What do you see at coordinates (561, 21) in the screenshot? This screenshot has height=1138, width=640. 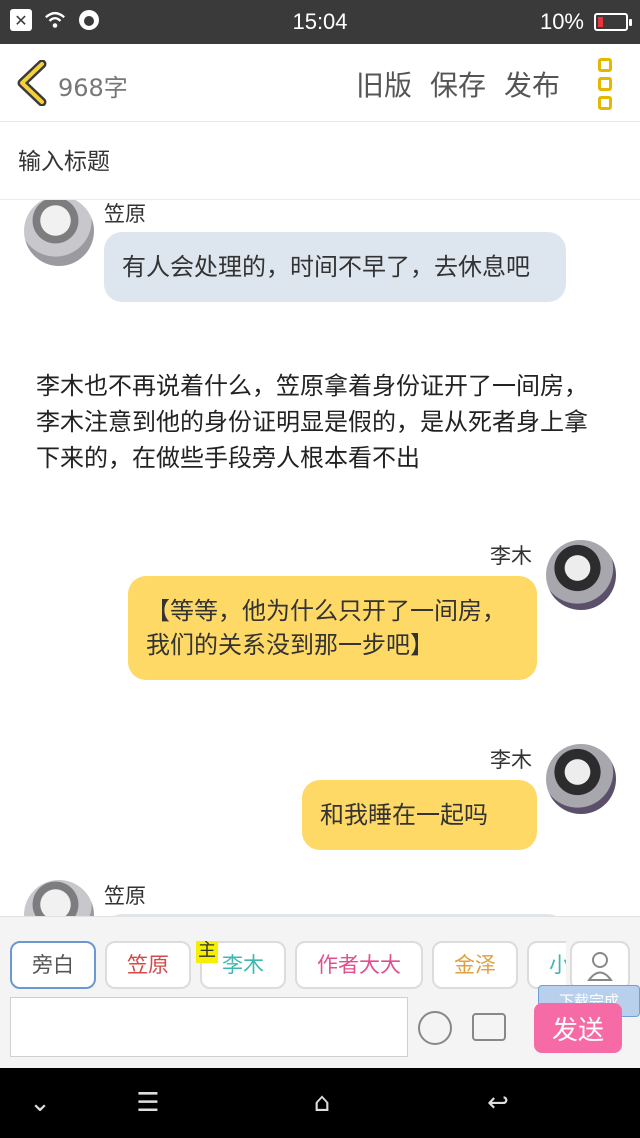 I see `battery-percent: 10%` at bounding box center [561, 21].